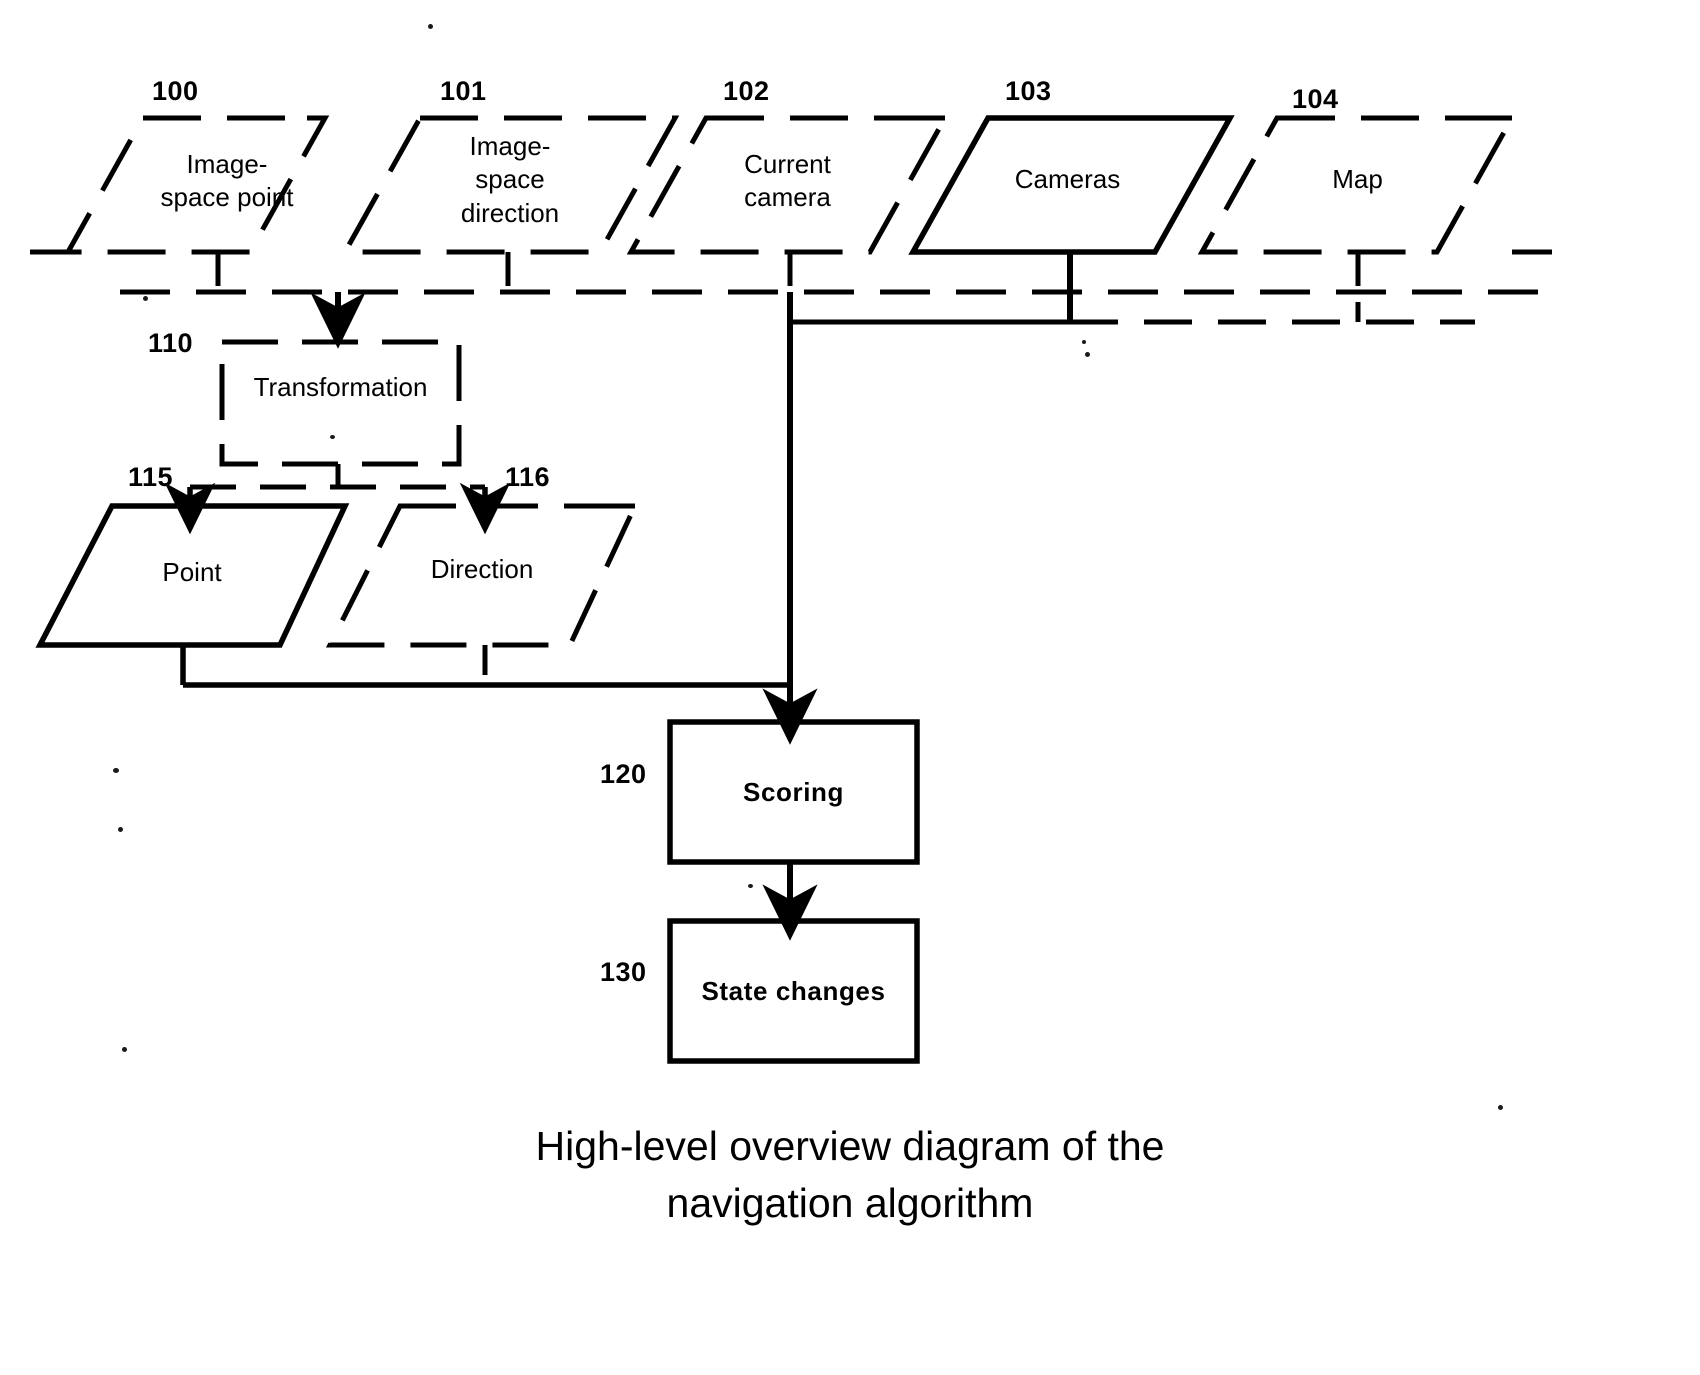 Image resolution: width=1700 pixels, height=1375 pixels. I want to click on ref-num-104: 104, so click(1315, 99).